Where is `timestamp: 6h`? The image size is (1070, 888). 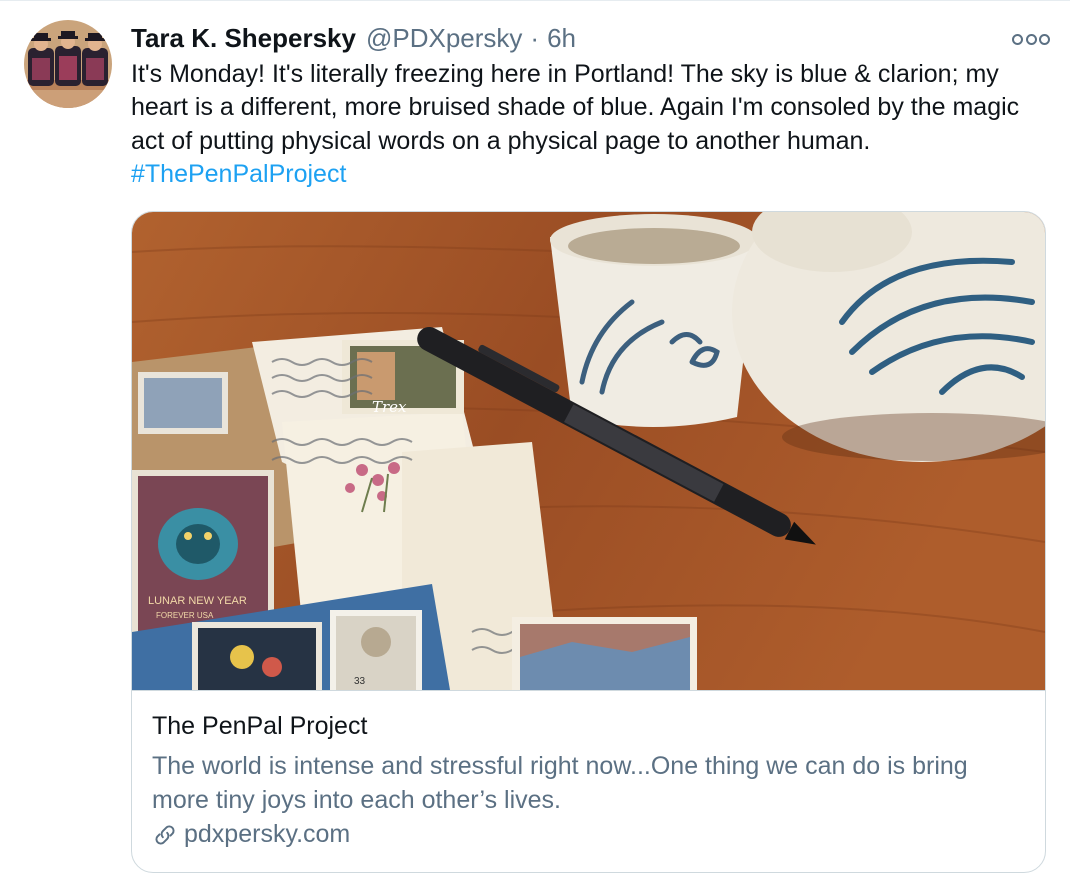
timestamp: 6h is located at coordinates (561, 38).